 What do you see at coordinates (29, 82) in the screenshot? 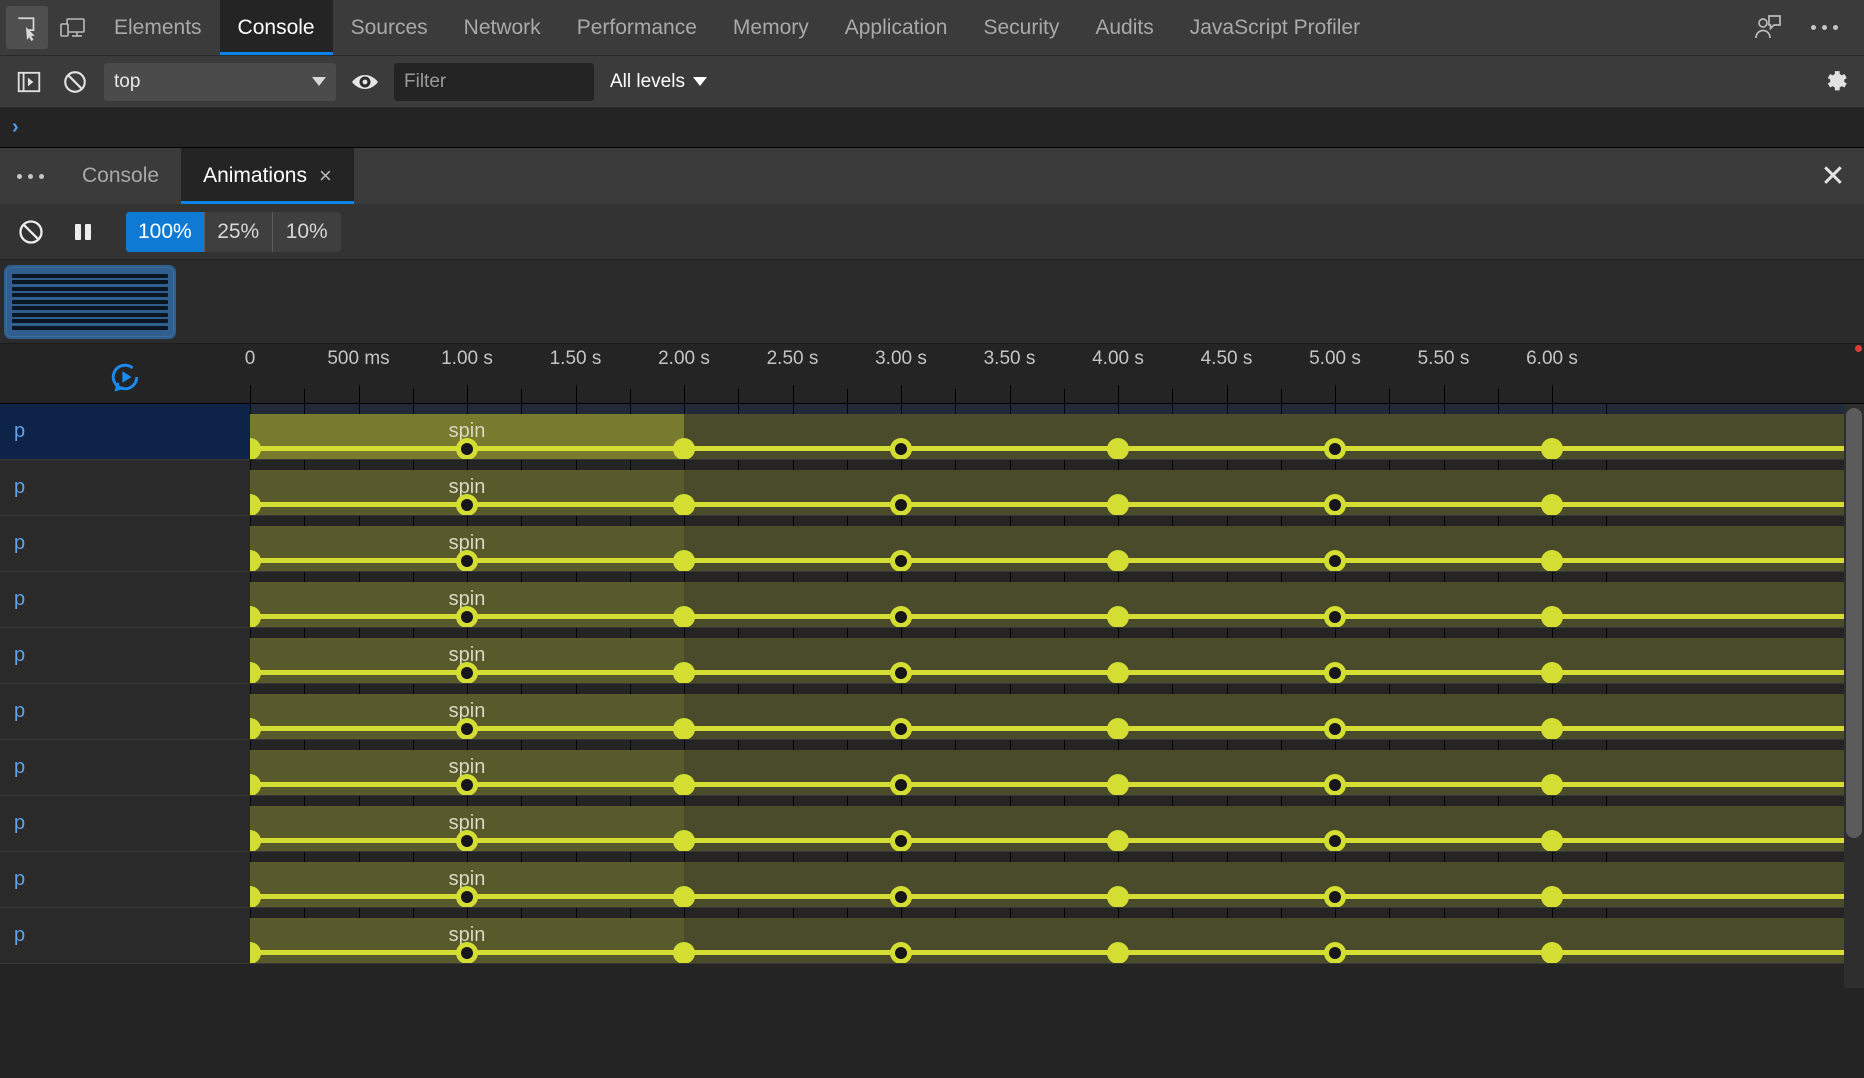
I see `console-sidebar-icon` at bounding box center [29, 82].